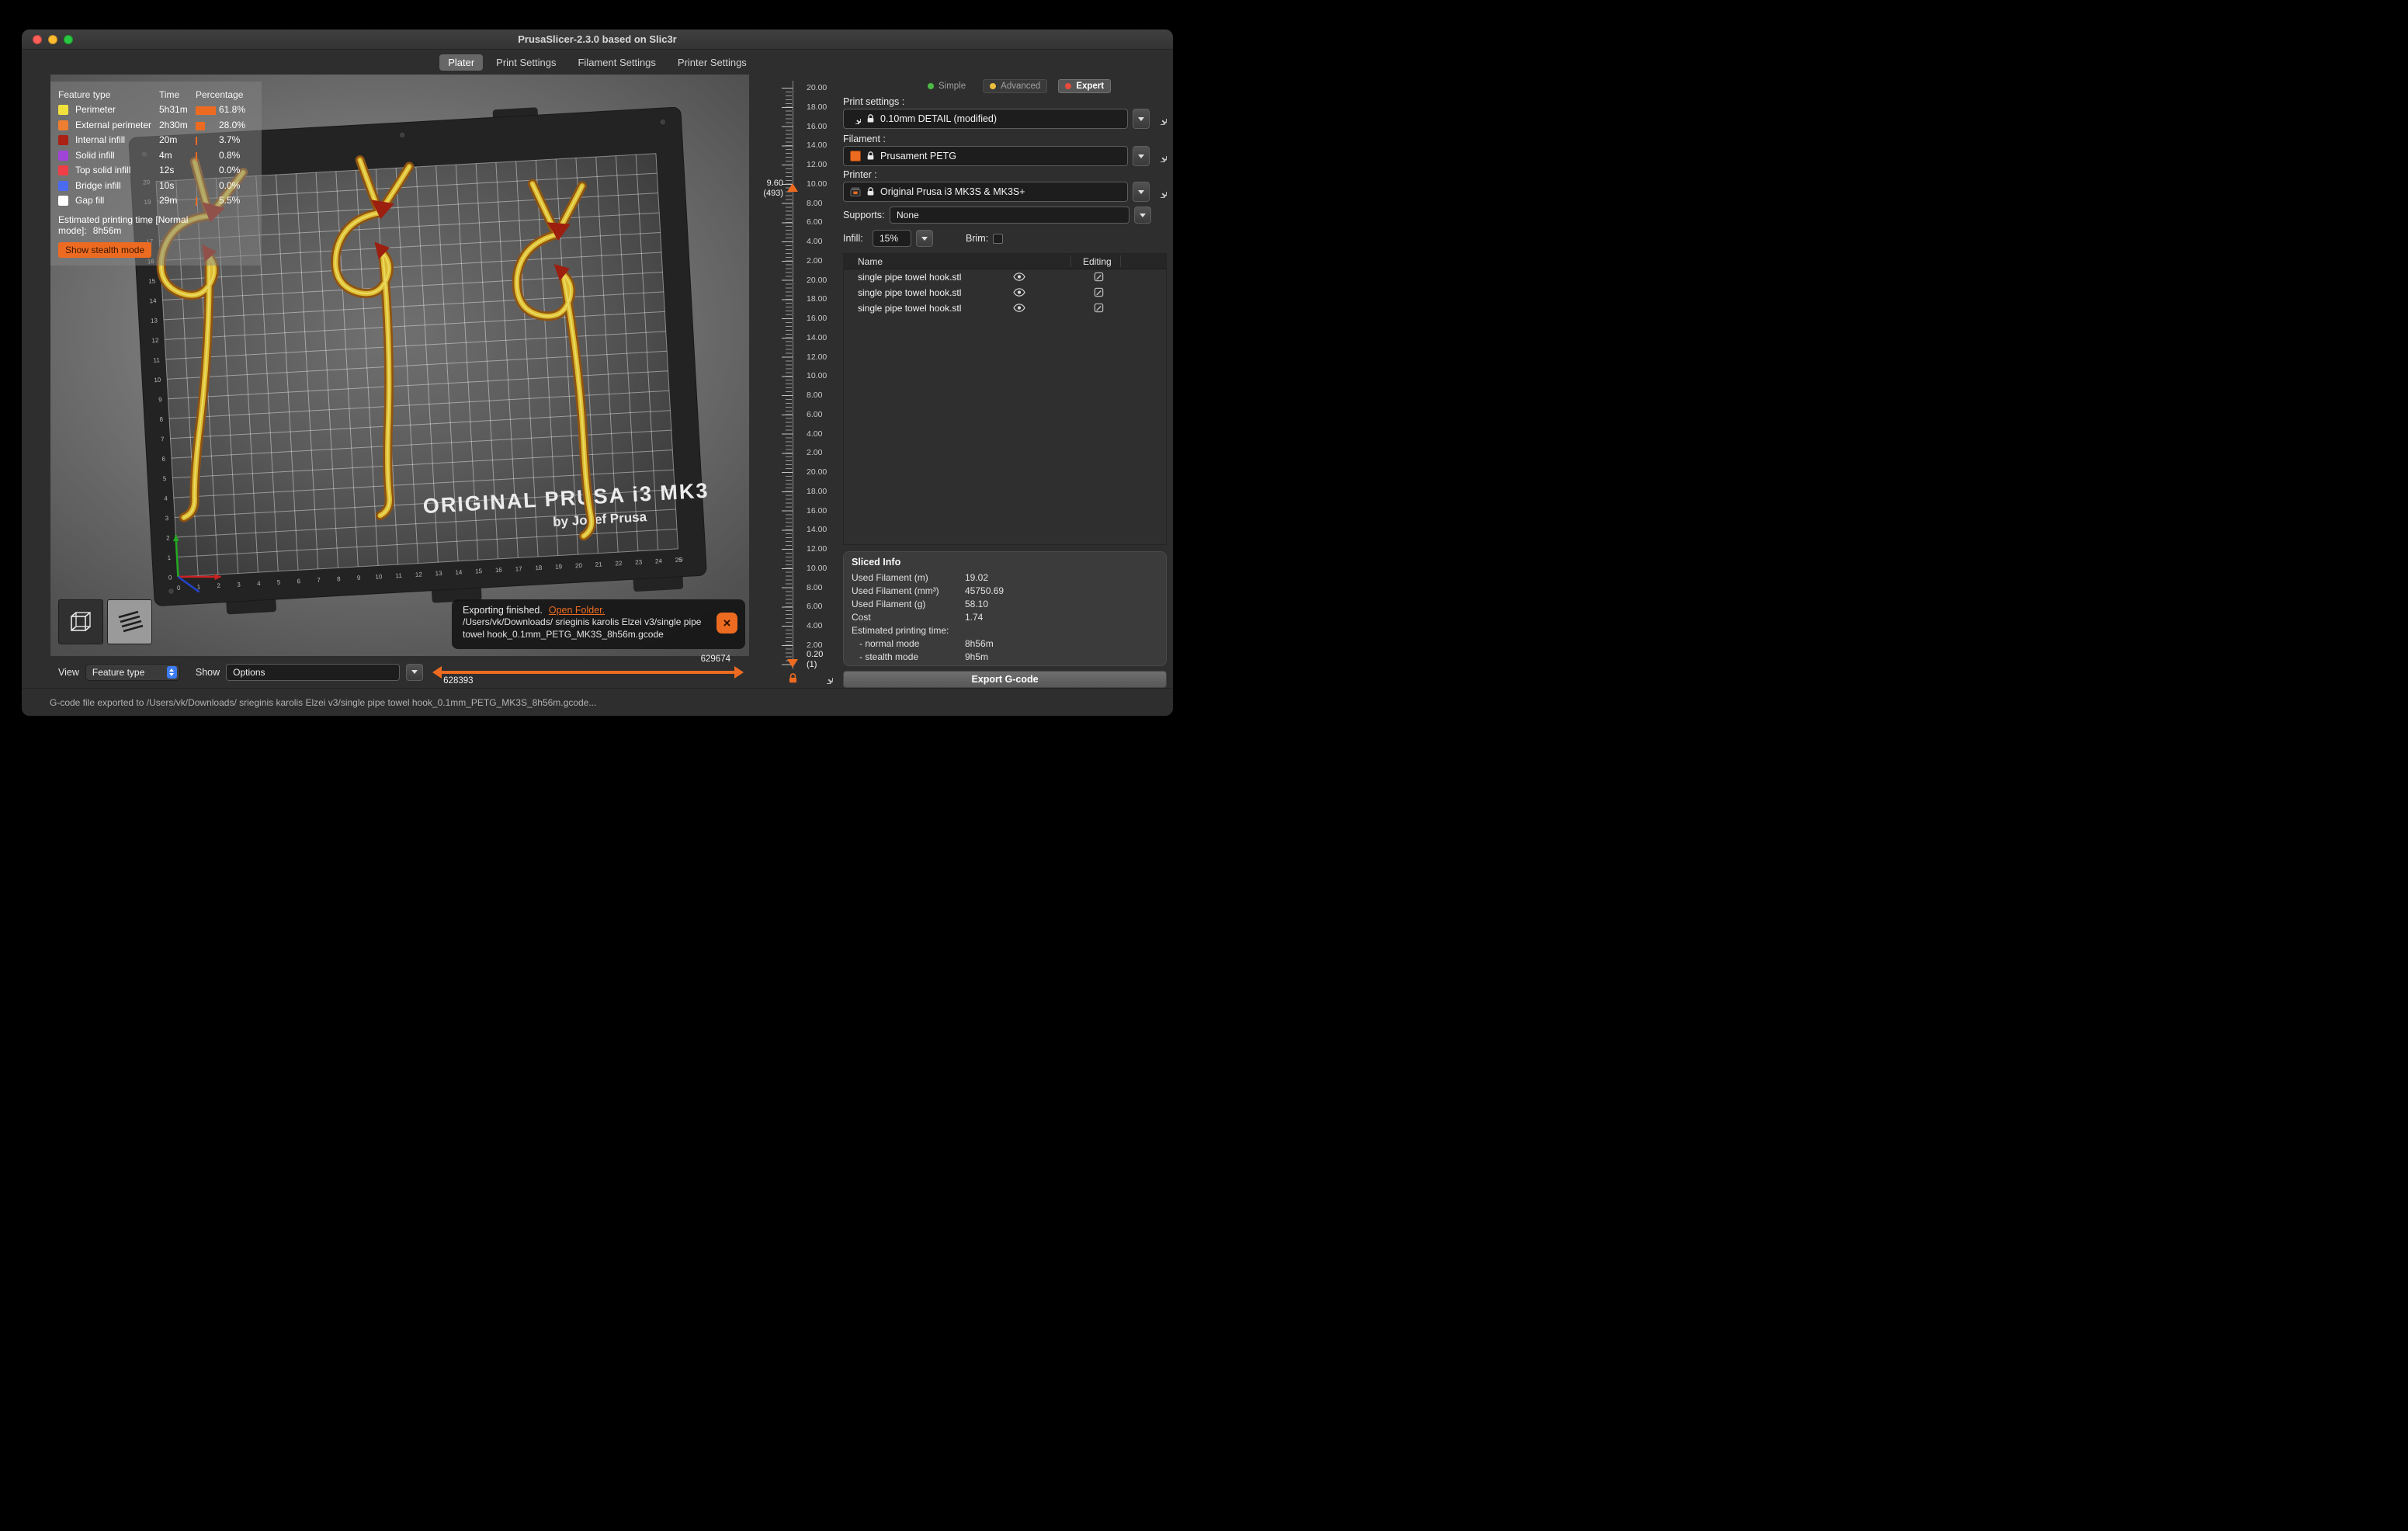 The height and width of the screenshot is (1531, 2408). I want to click on view-type-value: Feature type, so click(118, 672).